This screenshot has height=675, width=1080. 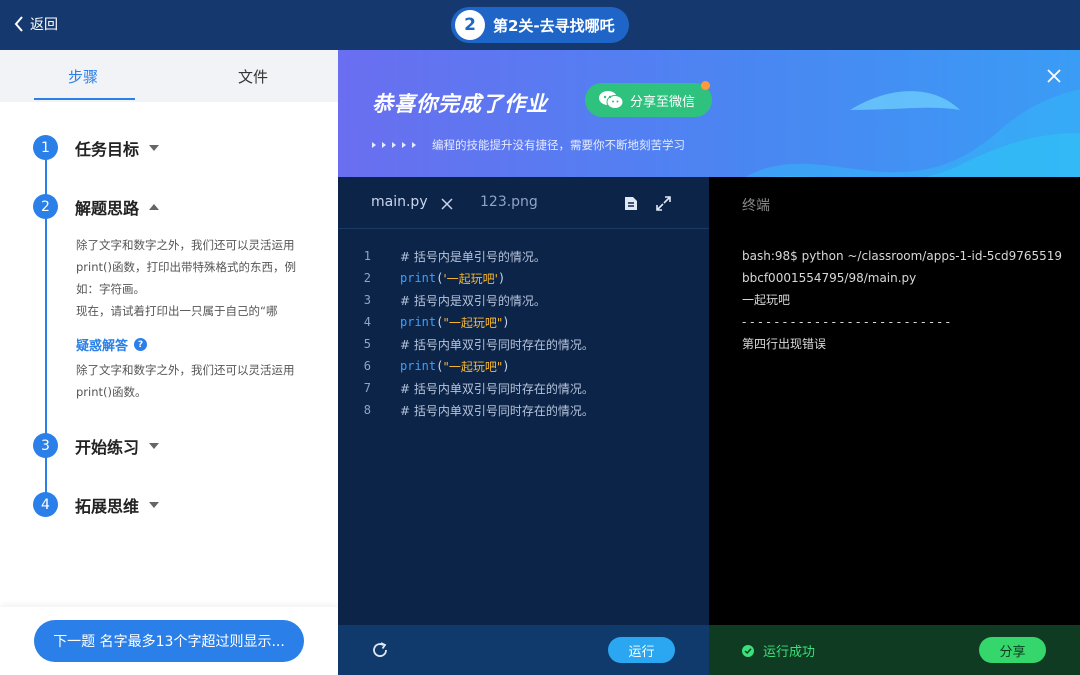 I want to click on banner-title: 恭喜你完成了作业, so click(x=460, y=104).